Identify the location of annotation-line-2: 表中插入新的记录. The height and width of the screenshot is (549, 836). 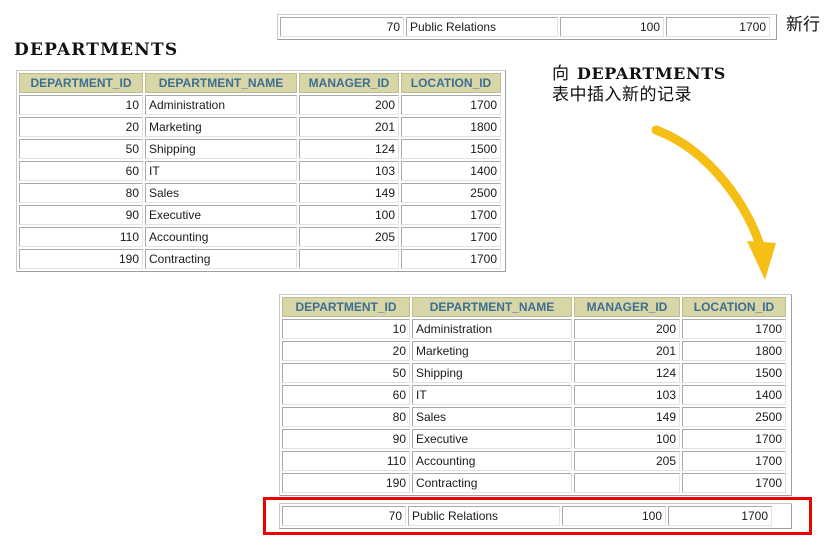
(622, 95).